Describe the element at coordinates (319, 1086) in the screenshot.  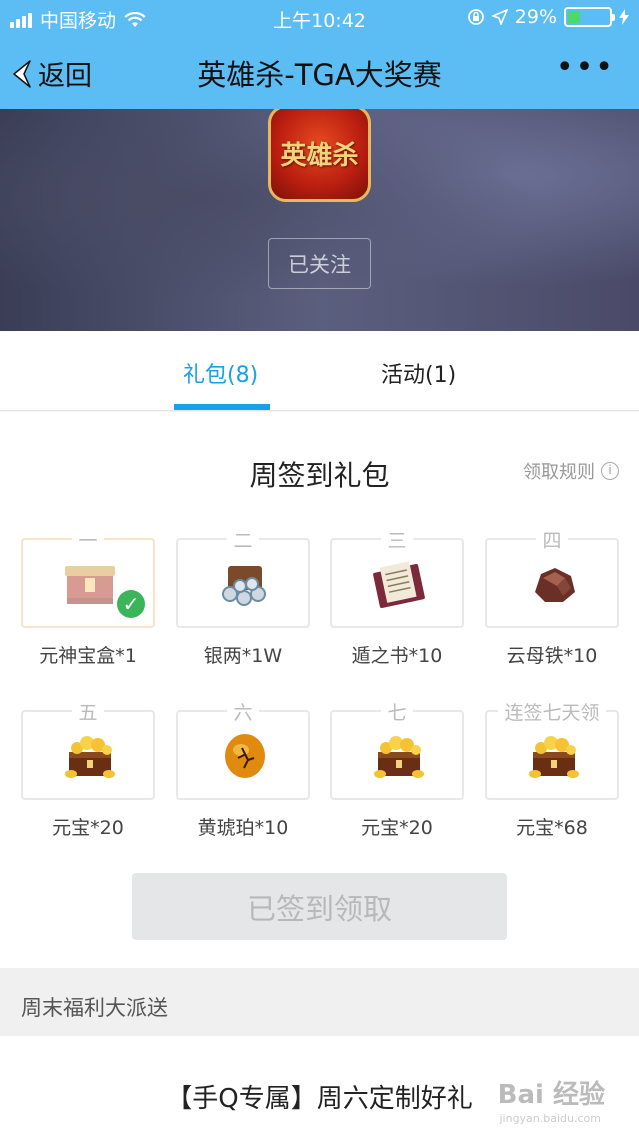
I see `gift-card: 【手Q专属】周六定制好礼 Bai 经验 jingyan.baidu.com` at that location.